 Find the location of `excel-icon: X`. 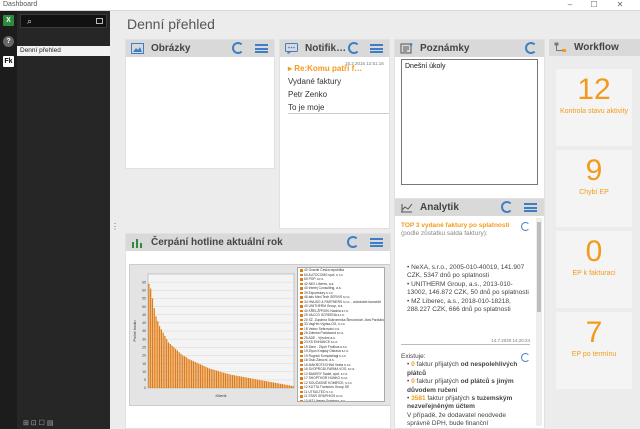

excel-icon: X is located at coordinates (8, 20).